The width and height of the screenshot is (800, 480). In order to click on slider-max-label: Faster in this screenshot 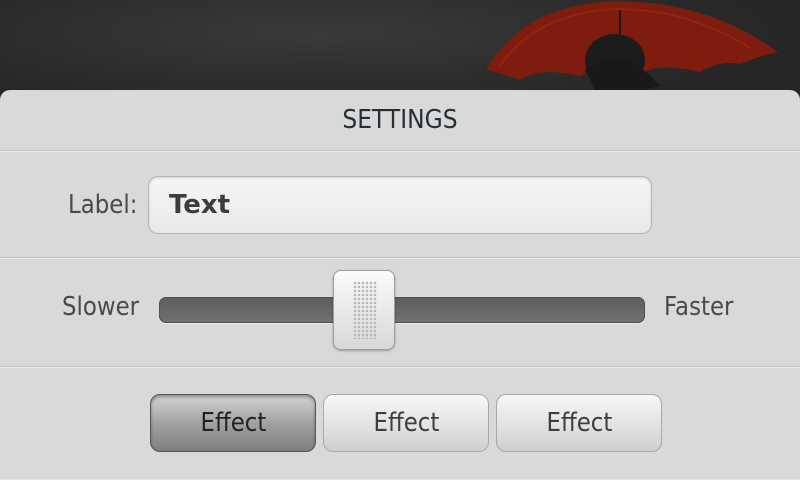, I will do `click(699, 307)`.